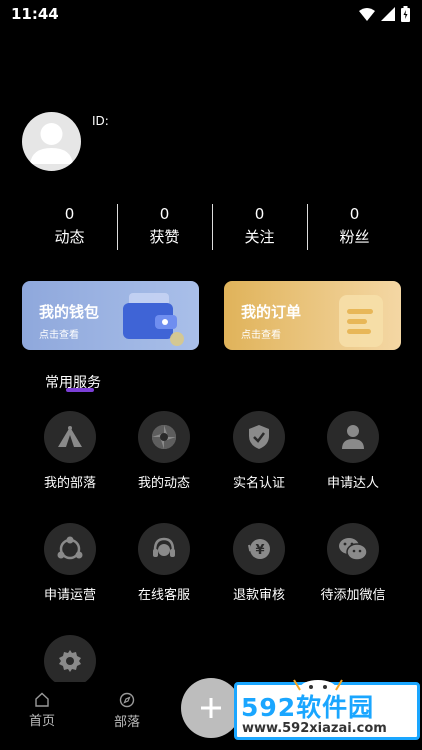  Describe the element at coordinates (388, 14) in the screenshot. I see `signal-icon` at that location.